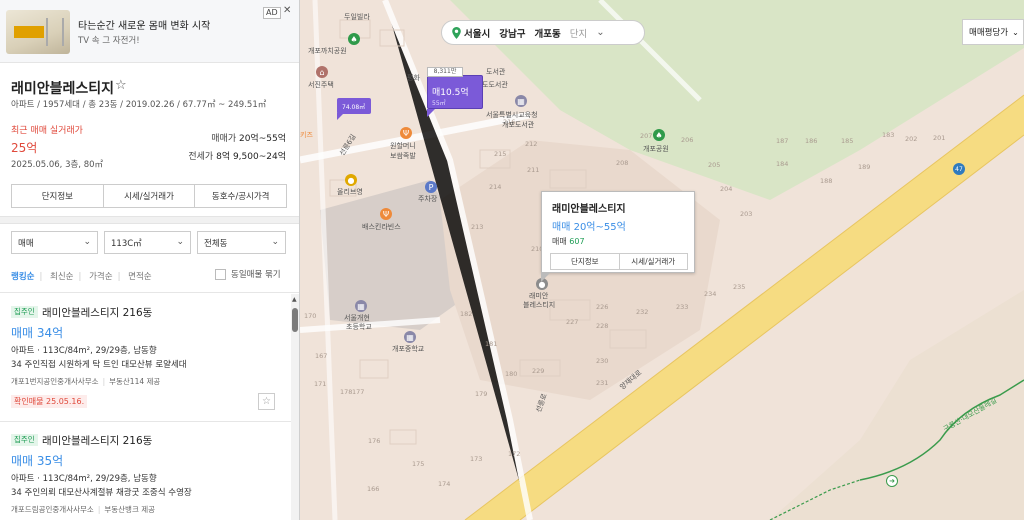 This screenshot has height=520, width=1024. I want to click on office-icon: ▦, so click(521, 101).